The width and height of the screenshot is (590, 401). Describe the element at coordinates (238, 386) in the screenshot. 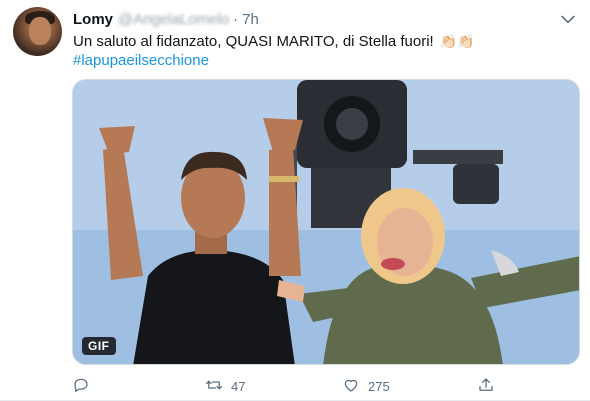

I see `retweet-count: 47` at that location.